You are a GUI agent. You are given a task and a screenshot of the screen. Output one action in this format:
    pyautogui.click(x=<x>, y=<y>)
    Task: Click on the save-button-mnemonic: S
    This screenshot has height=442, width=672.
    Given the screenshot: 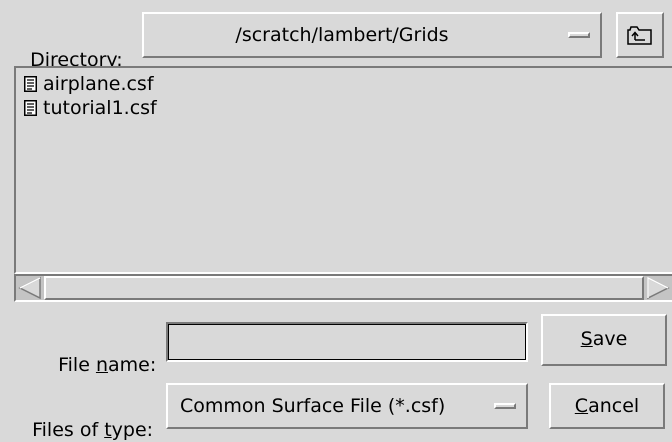 What is the action you would take?
    pyautogui.click(x=586, y=339)
    